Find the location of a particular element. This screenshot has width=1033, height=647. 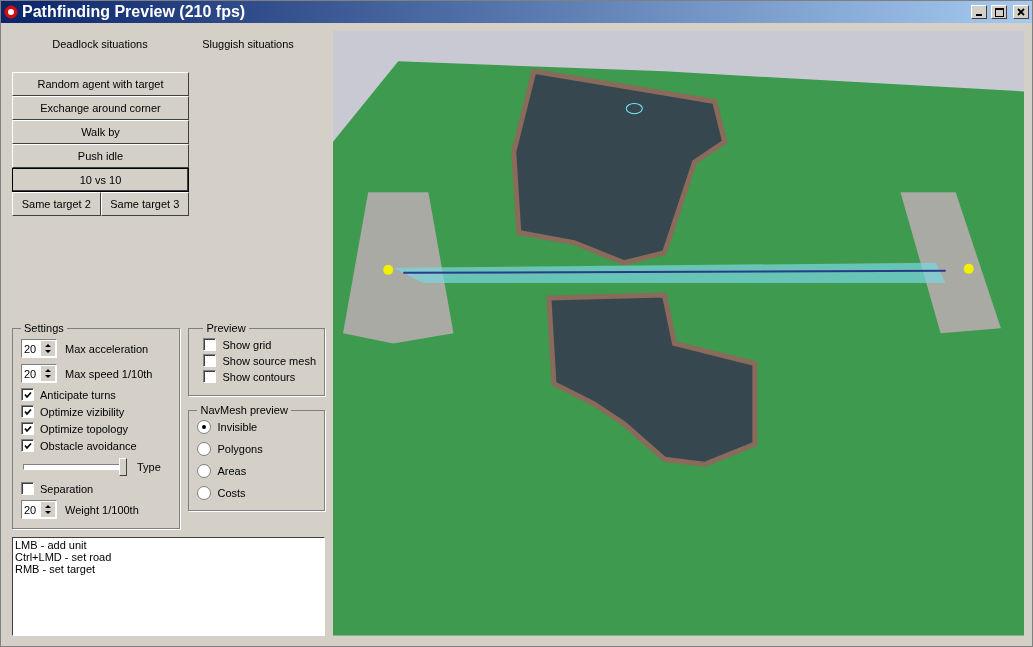

group-title: Settings is located at coordinates (44, 328).